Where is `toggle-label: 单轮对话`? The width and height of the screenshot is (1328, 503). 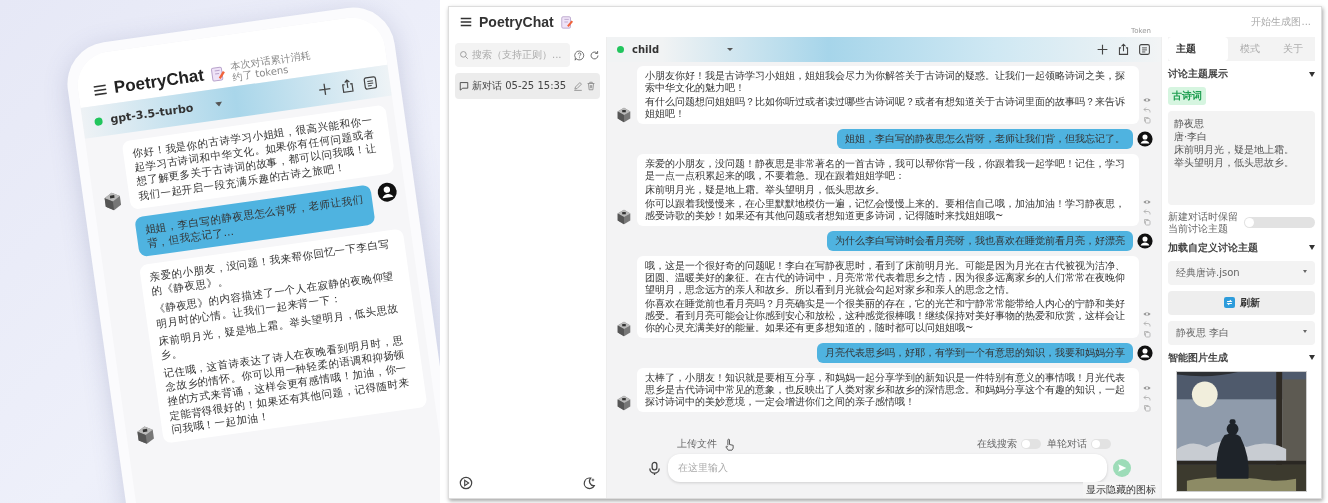 toggle-label: 单轮对话 is located at coordinates (1067, 444).